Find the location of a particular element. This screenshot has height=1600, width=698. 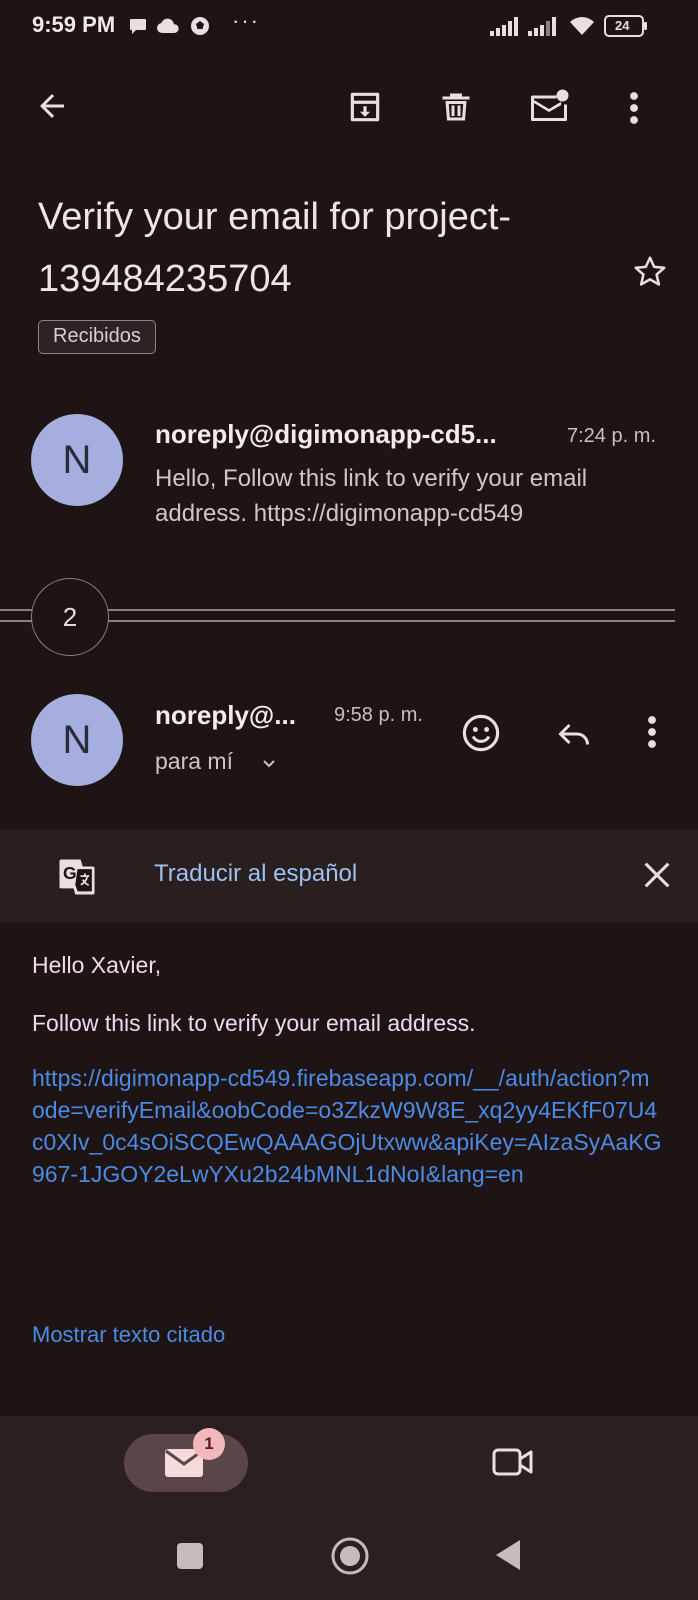

back-arrow-icon is located at coordinates (52, 106).